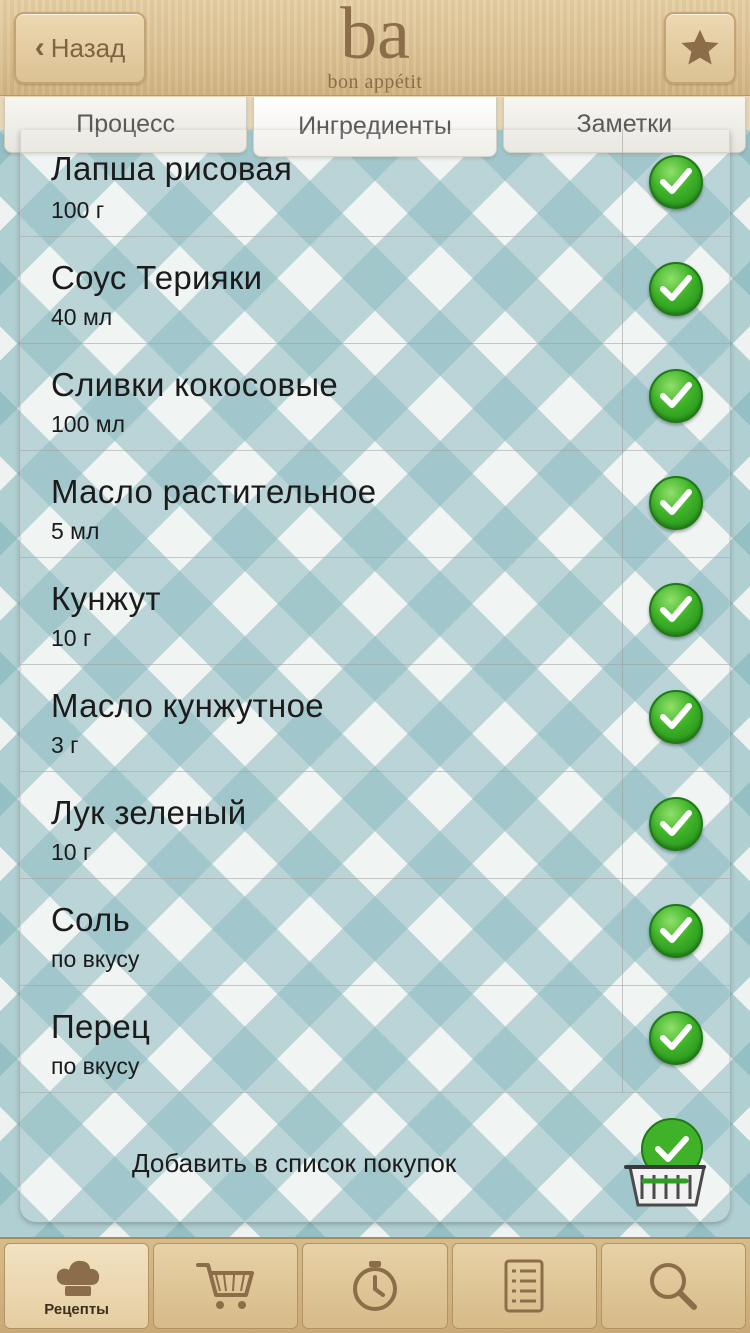  Describe the element at coordinates (294, 1163) in the screenshot. I see `add-to-list-label: Добавить в список покупок` at that location.